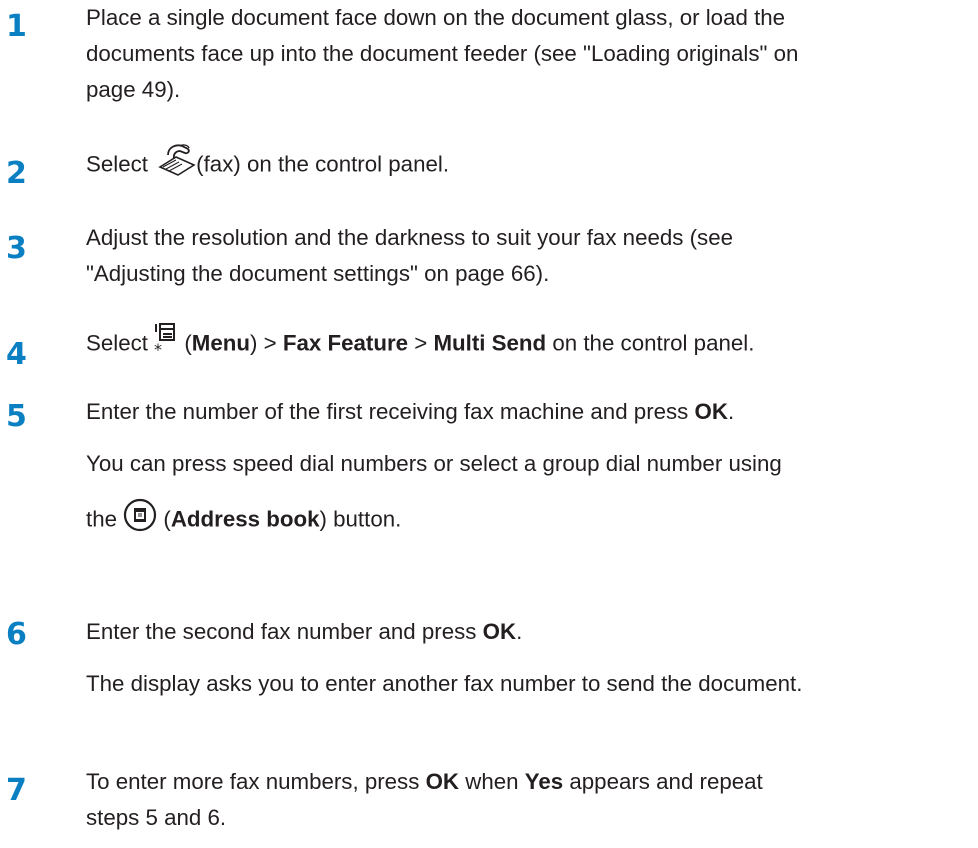 The height and width of the screenshot is (848, 978). What do you see at coordinates (360, 519) in the screenshot?
I see `step-text-segment: ) button.` at bounding box center [360, 519].